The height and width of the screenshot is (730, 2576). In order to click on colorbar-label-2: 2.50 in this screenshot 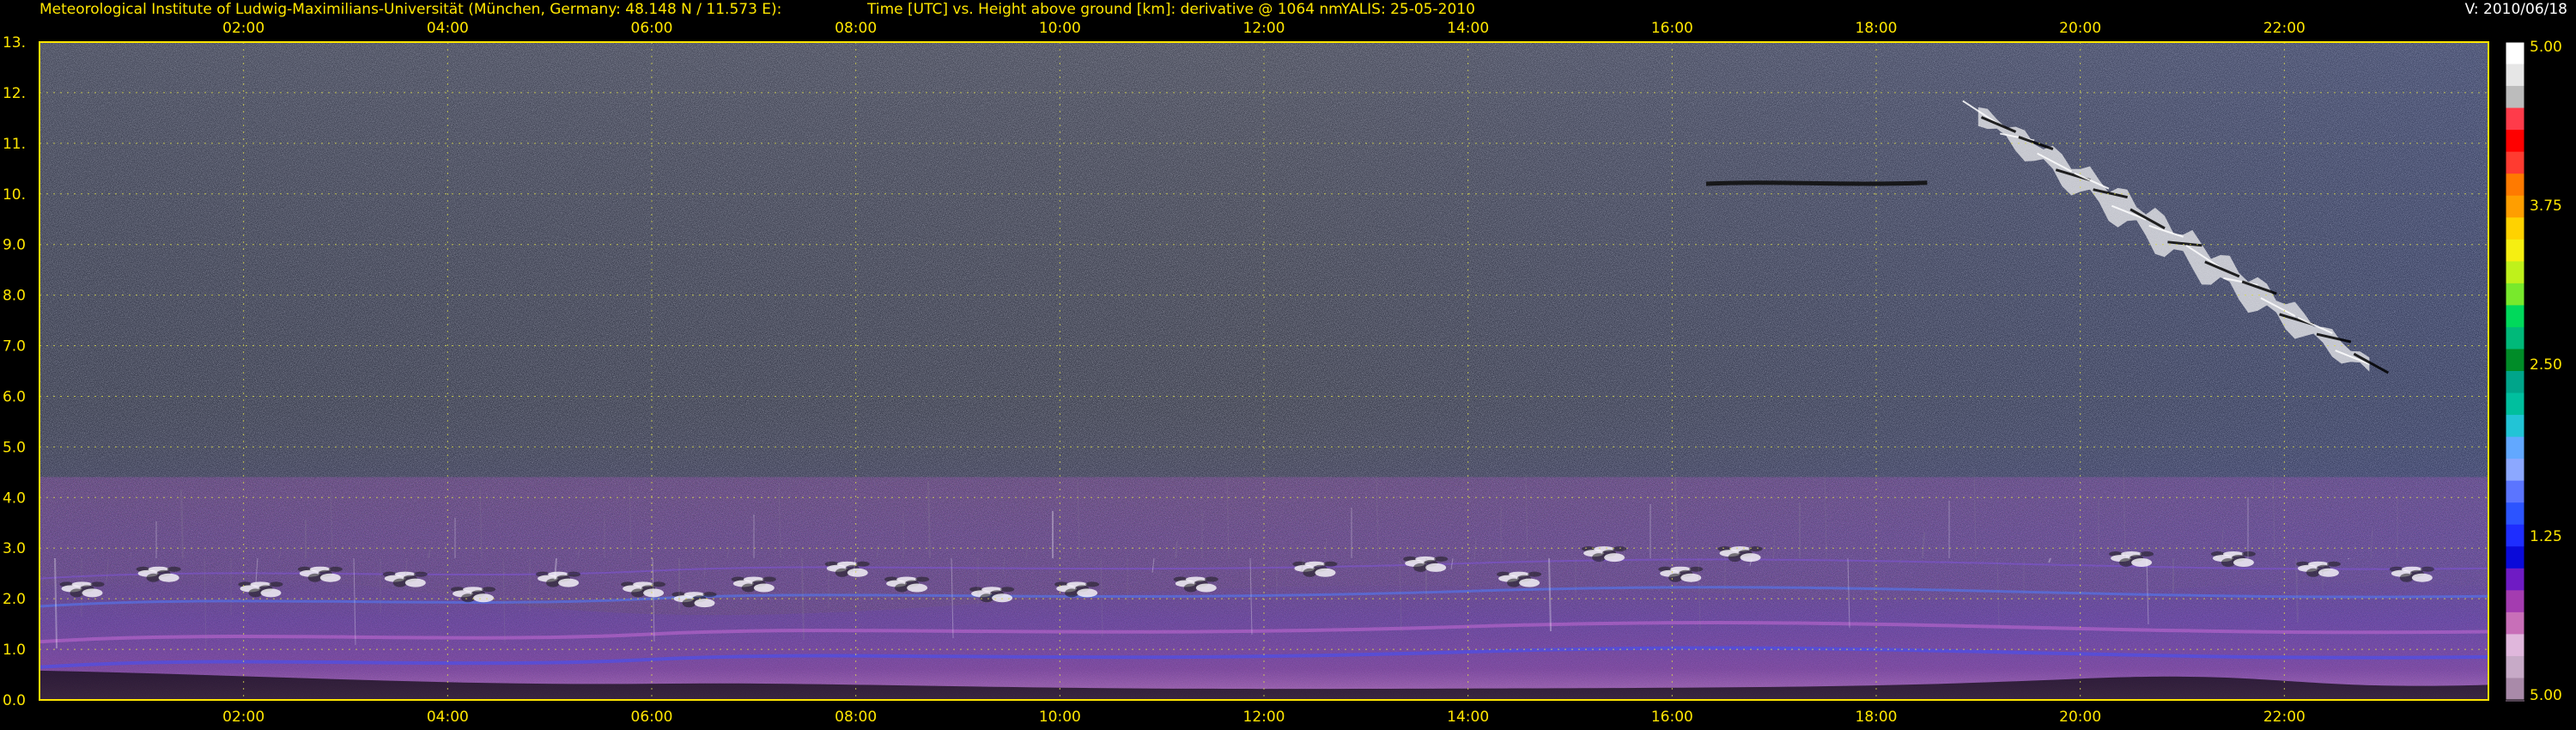, I will do `click(2546, 365)`.